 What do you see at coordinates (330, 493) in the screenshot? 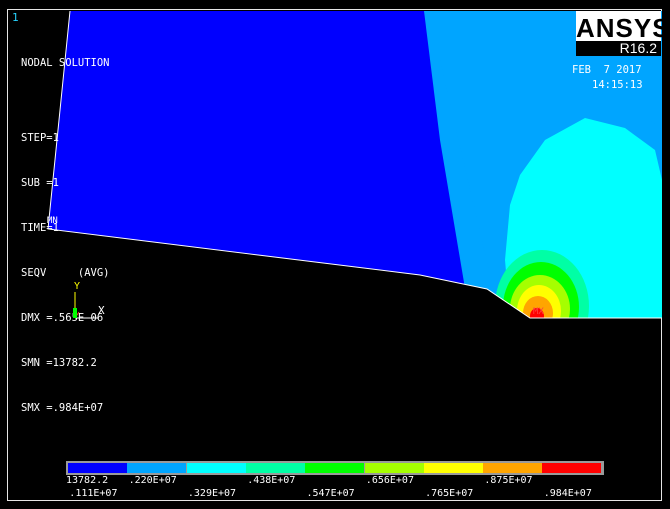
I see `legend-label: .547E+07` at bounding box center [330, 493].